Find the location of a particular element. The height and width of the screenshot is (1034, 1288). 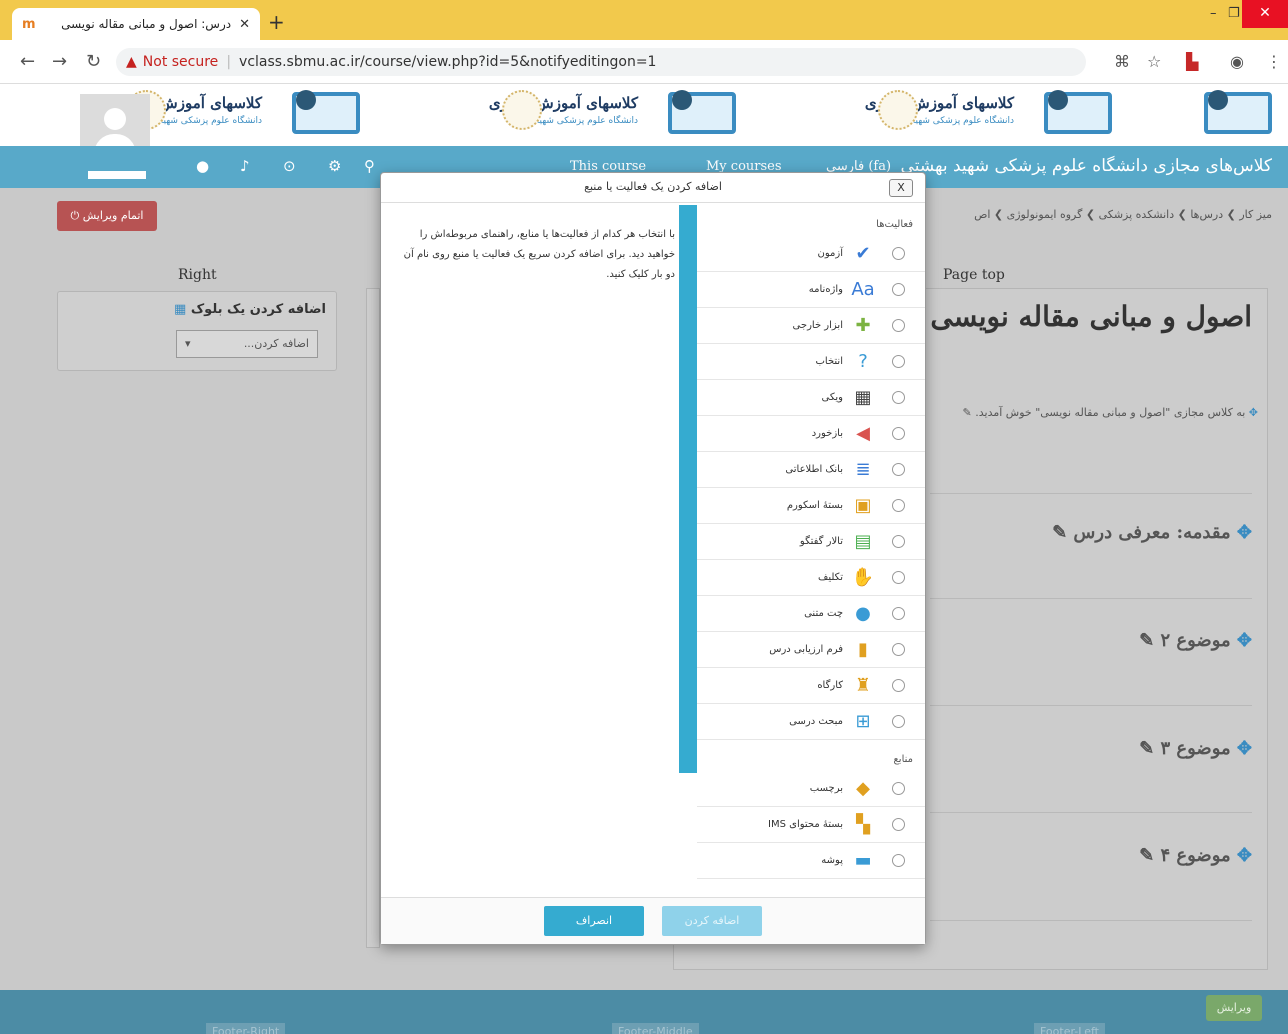

question-icon: ? is located at coordinates (863, 361).